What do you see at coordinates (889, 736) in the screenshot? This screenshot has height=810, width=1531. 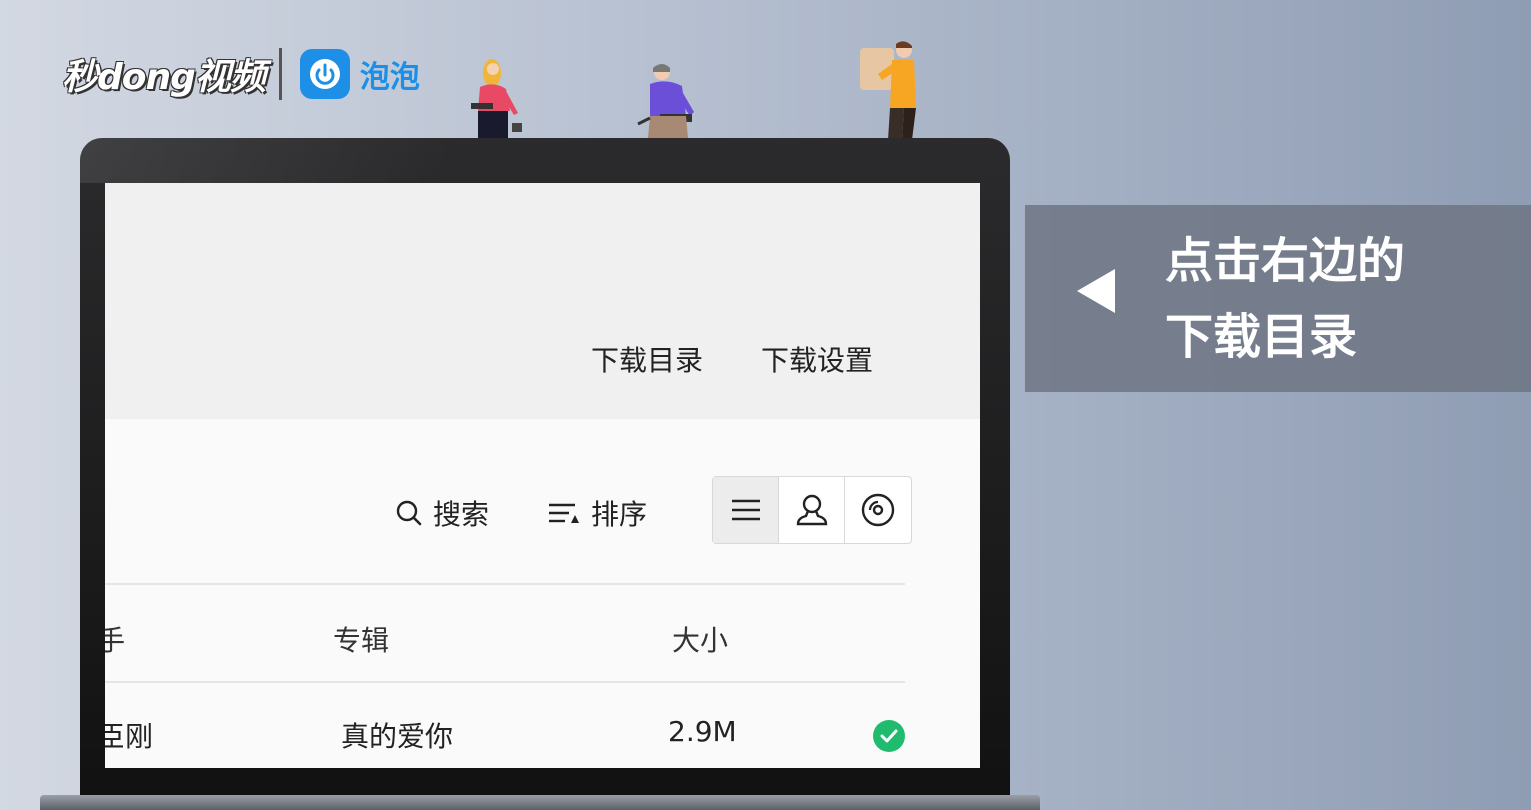 I see `downloaded-check-icon` at bounding box center [889, 736].